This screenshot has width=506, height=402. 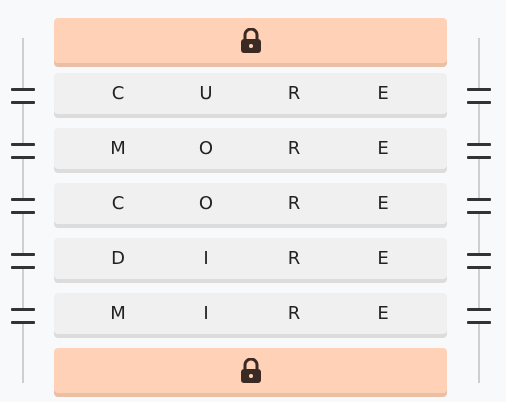 I want to click on word-row: C O R E, so click(x=250, y=203).